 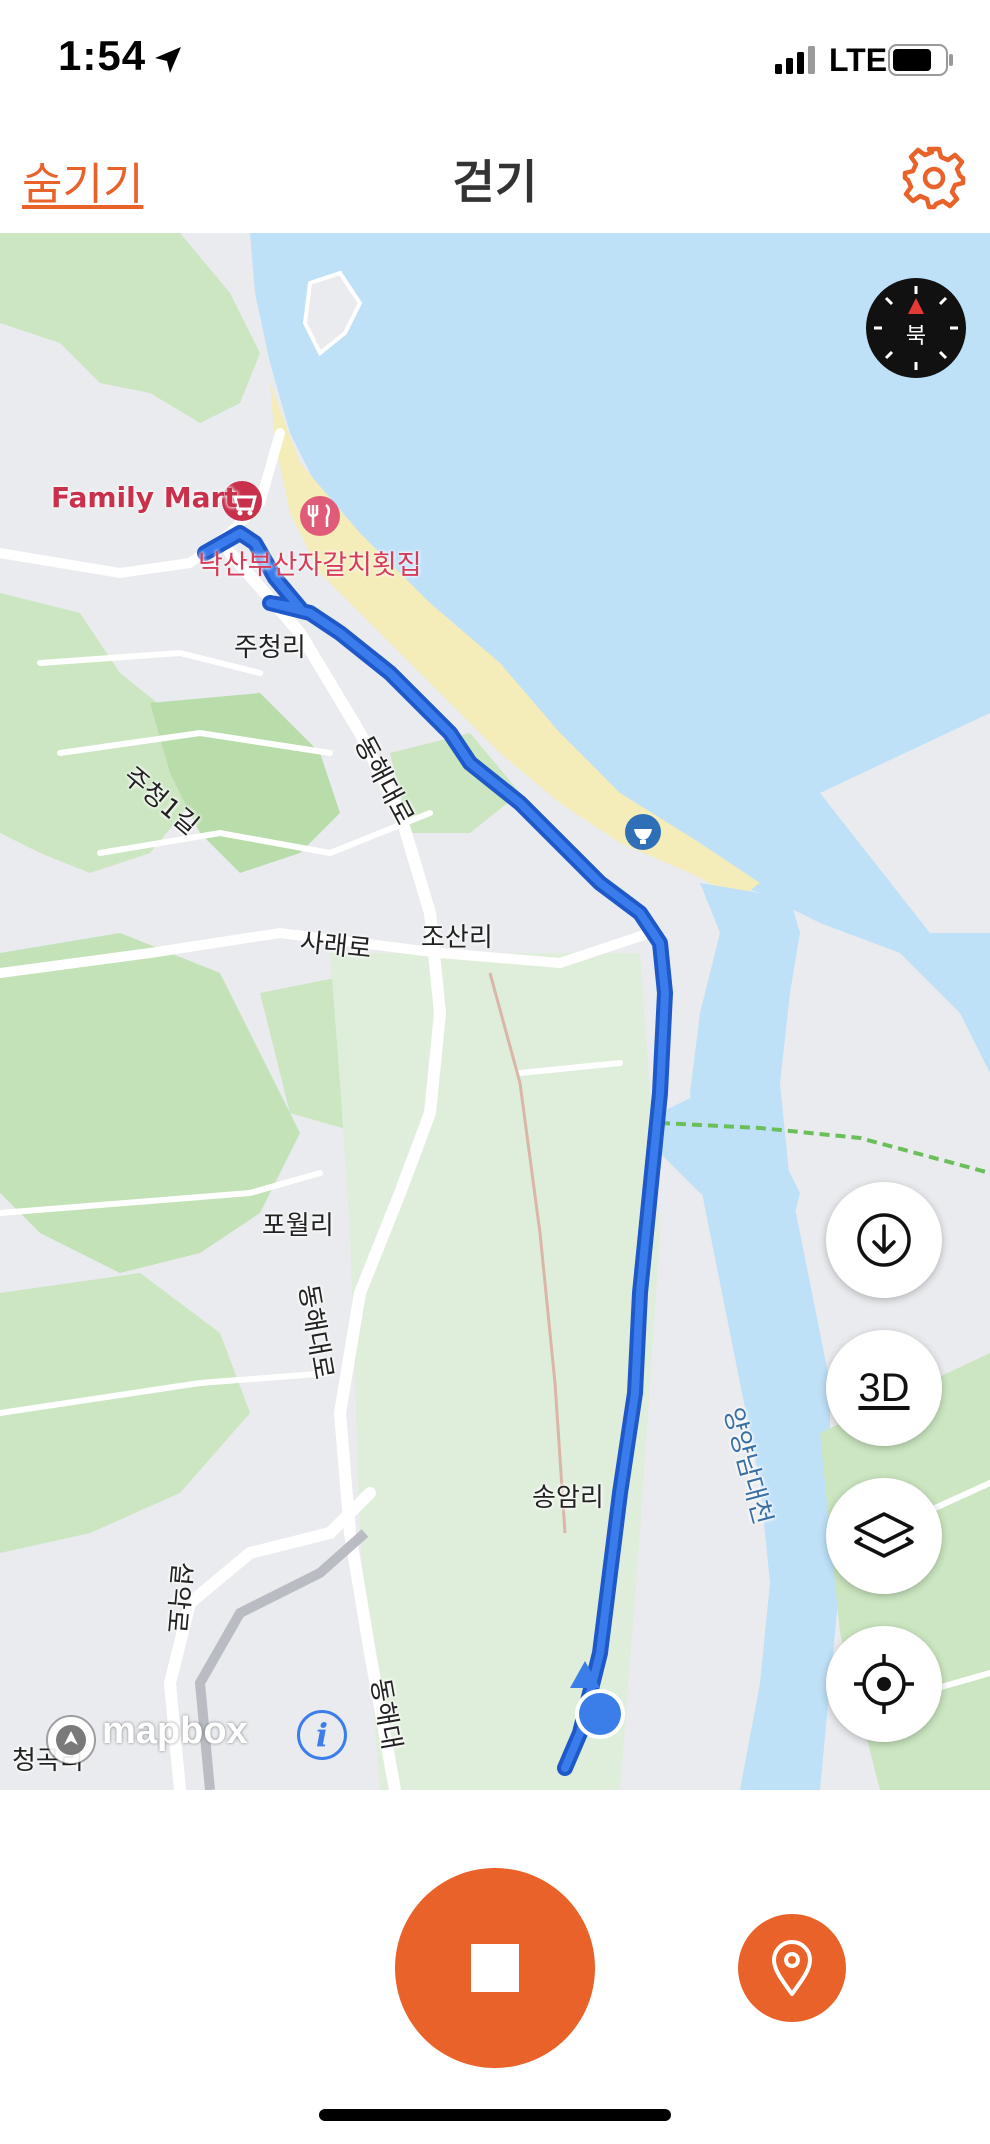 I want to click on home-indicator, so click(x=495, y=2115).